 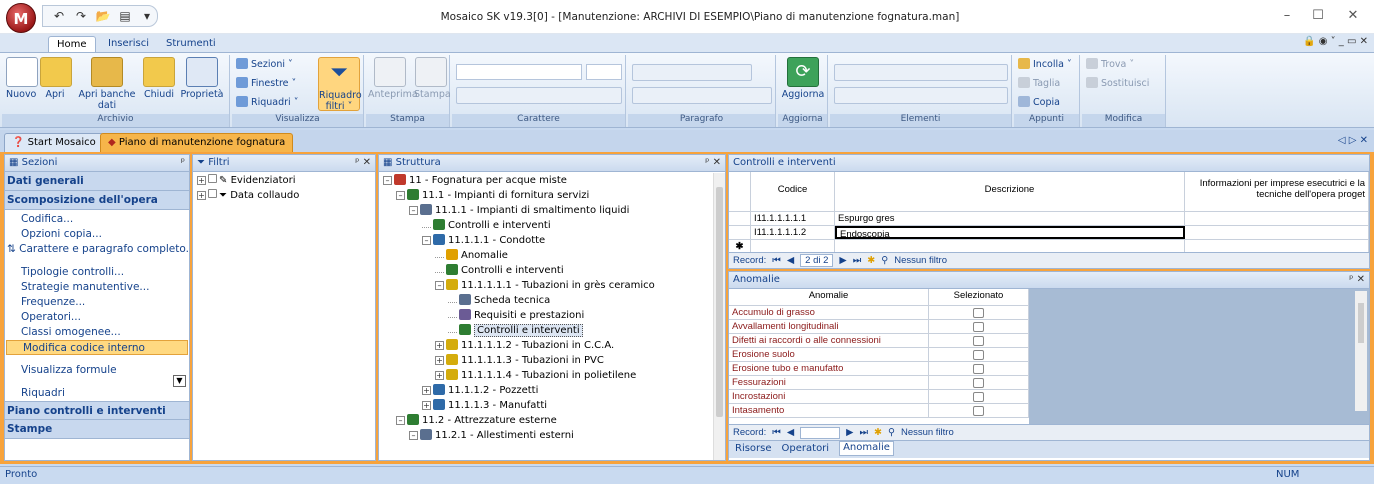 What do you see at coordinates (552, 180) in the screenshot?
I see `tree-node: –11 - Fognatura per acque miste` at bounding box center [552, 180].